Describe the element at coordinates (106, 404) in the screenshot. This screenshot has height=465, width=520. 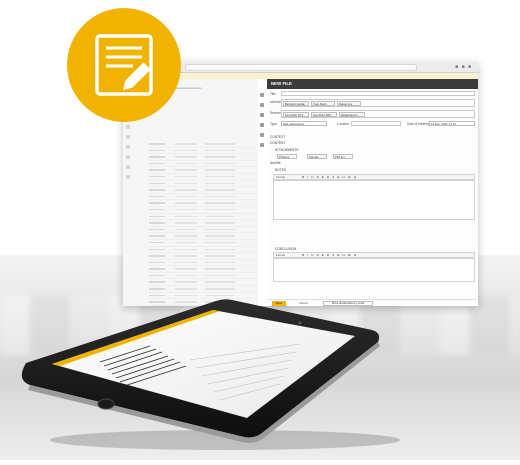
I see `home-button` at that location.